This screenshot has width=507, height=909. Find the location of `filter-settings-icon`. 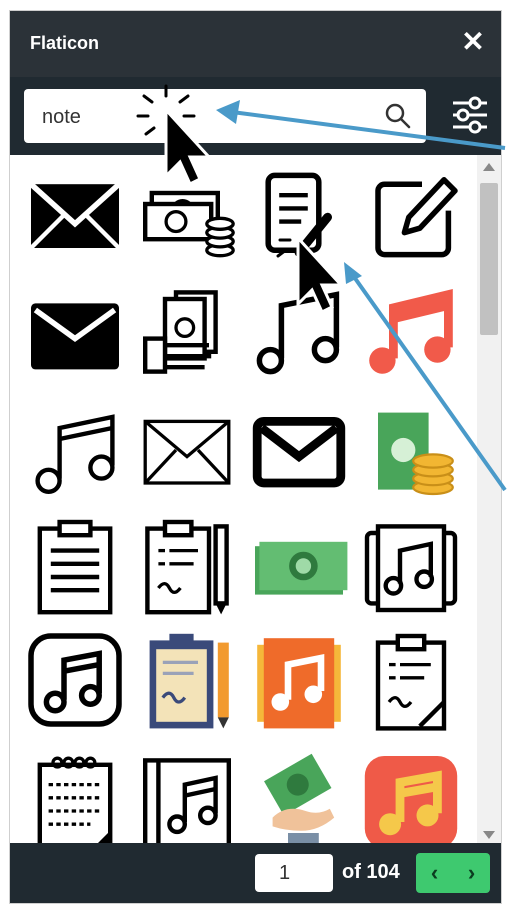

filter-settings-icon is located at coordinates (470, 115).